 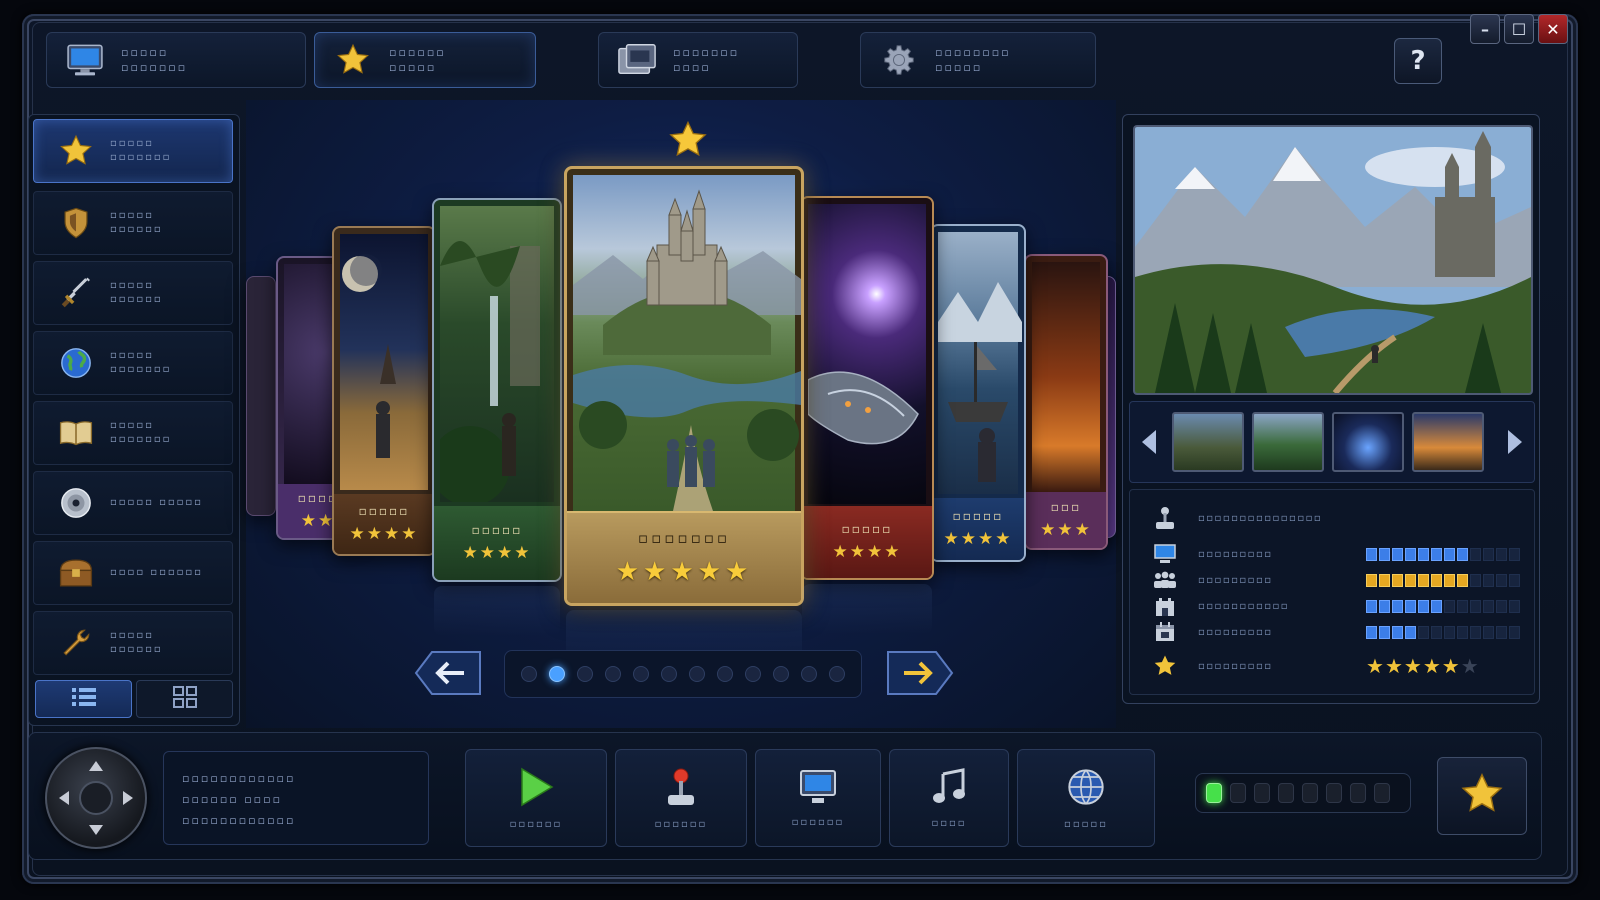 I want to click on featured-game-card: ▫▫▫▫▫▫▫ ★★★★★, so click(x=684, y=386).